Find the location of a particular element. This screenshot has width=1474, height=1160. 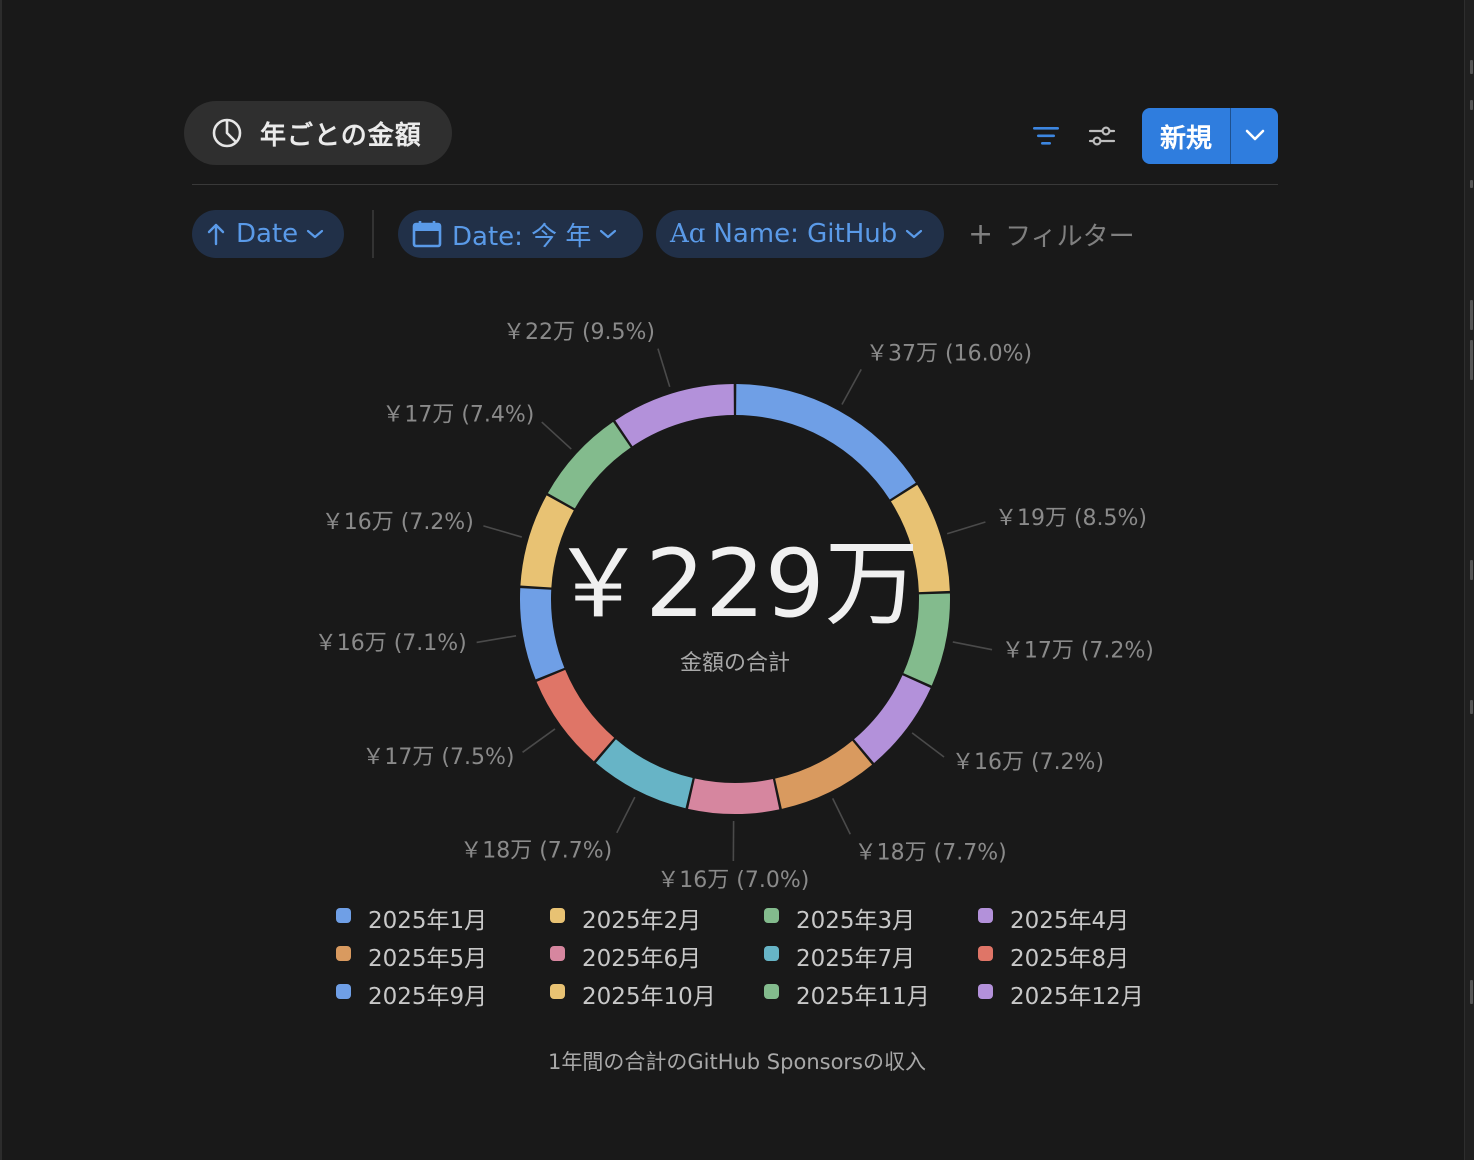

legend-label: 2025年3月 is located at coordinates (856, 921).